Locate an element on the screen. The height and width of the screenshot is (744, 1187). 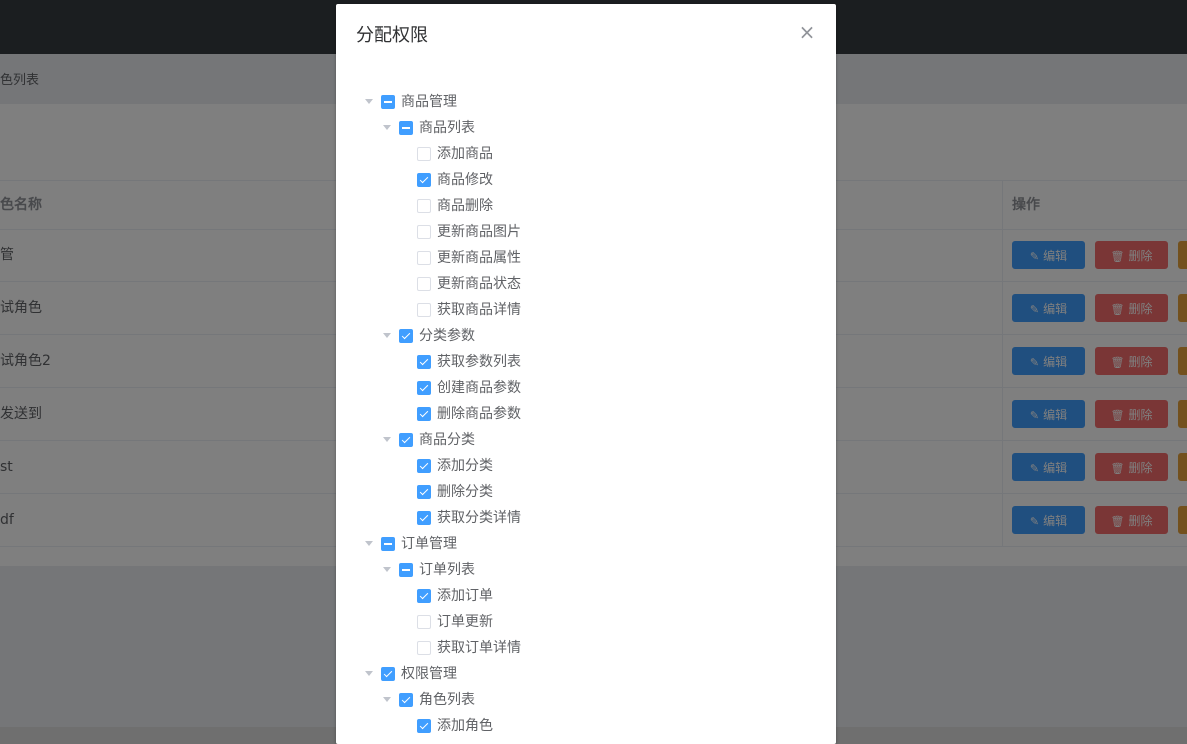
tree-node: 角色列表 is located at coordinates (586, 700).